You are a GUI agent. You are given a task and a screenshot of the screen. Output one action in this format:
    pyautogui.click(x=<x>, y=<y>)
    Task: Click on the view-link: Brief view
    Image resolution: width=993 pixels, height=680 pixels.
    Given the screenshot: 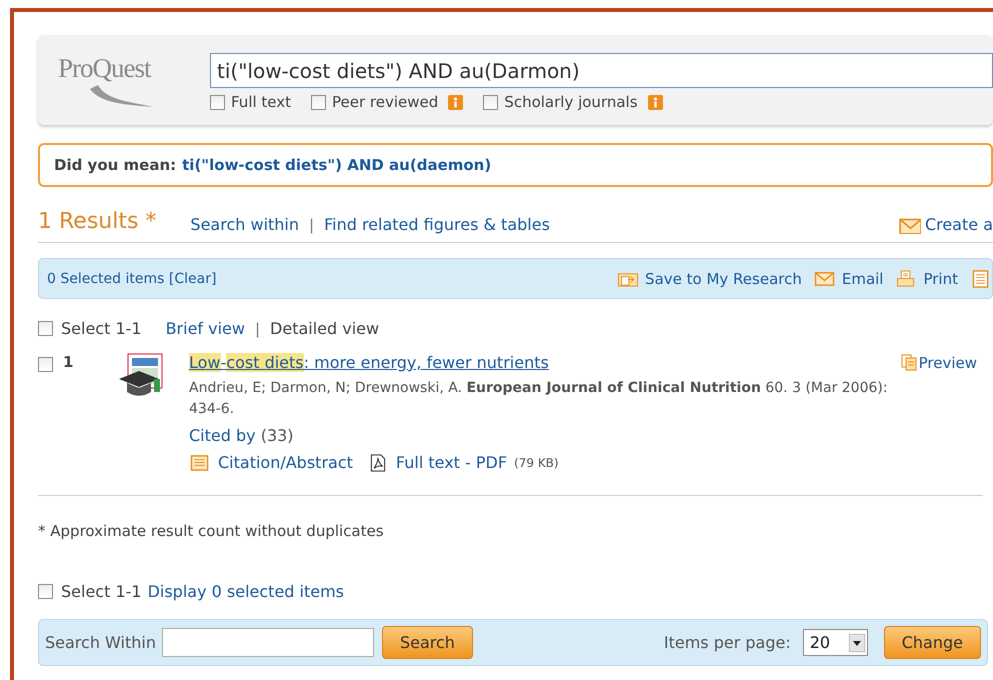 What is the action you would take?
    pyautogui.click(x=205, y=328)
    